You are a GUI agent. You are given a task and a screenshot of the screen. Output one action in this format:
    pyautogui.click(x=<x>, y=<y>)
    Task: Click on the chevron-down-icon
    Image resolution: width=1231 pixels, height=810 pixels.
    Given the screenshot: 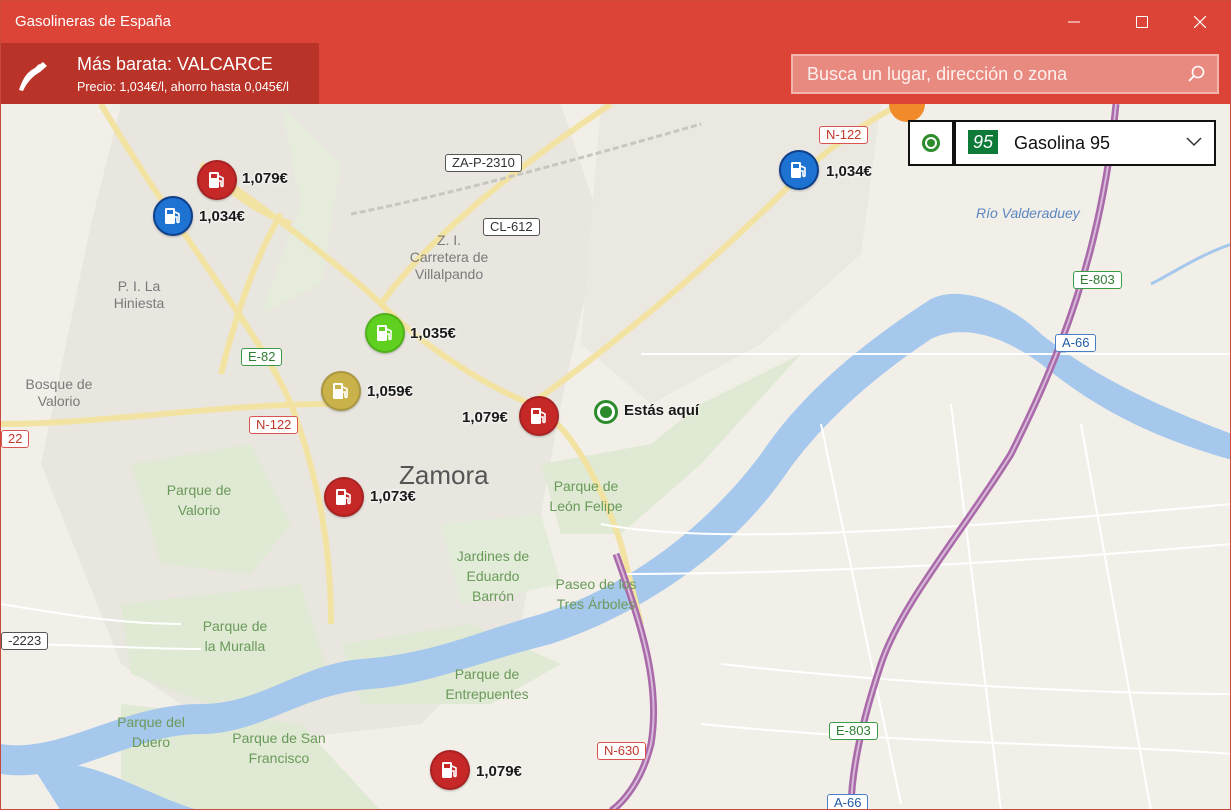 What is the action you would take?
    pyautogui.click(x=1194, y=142)
    